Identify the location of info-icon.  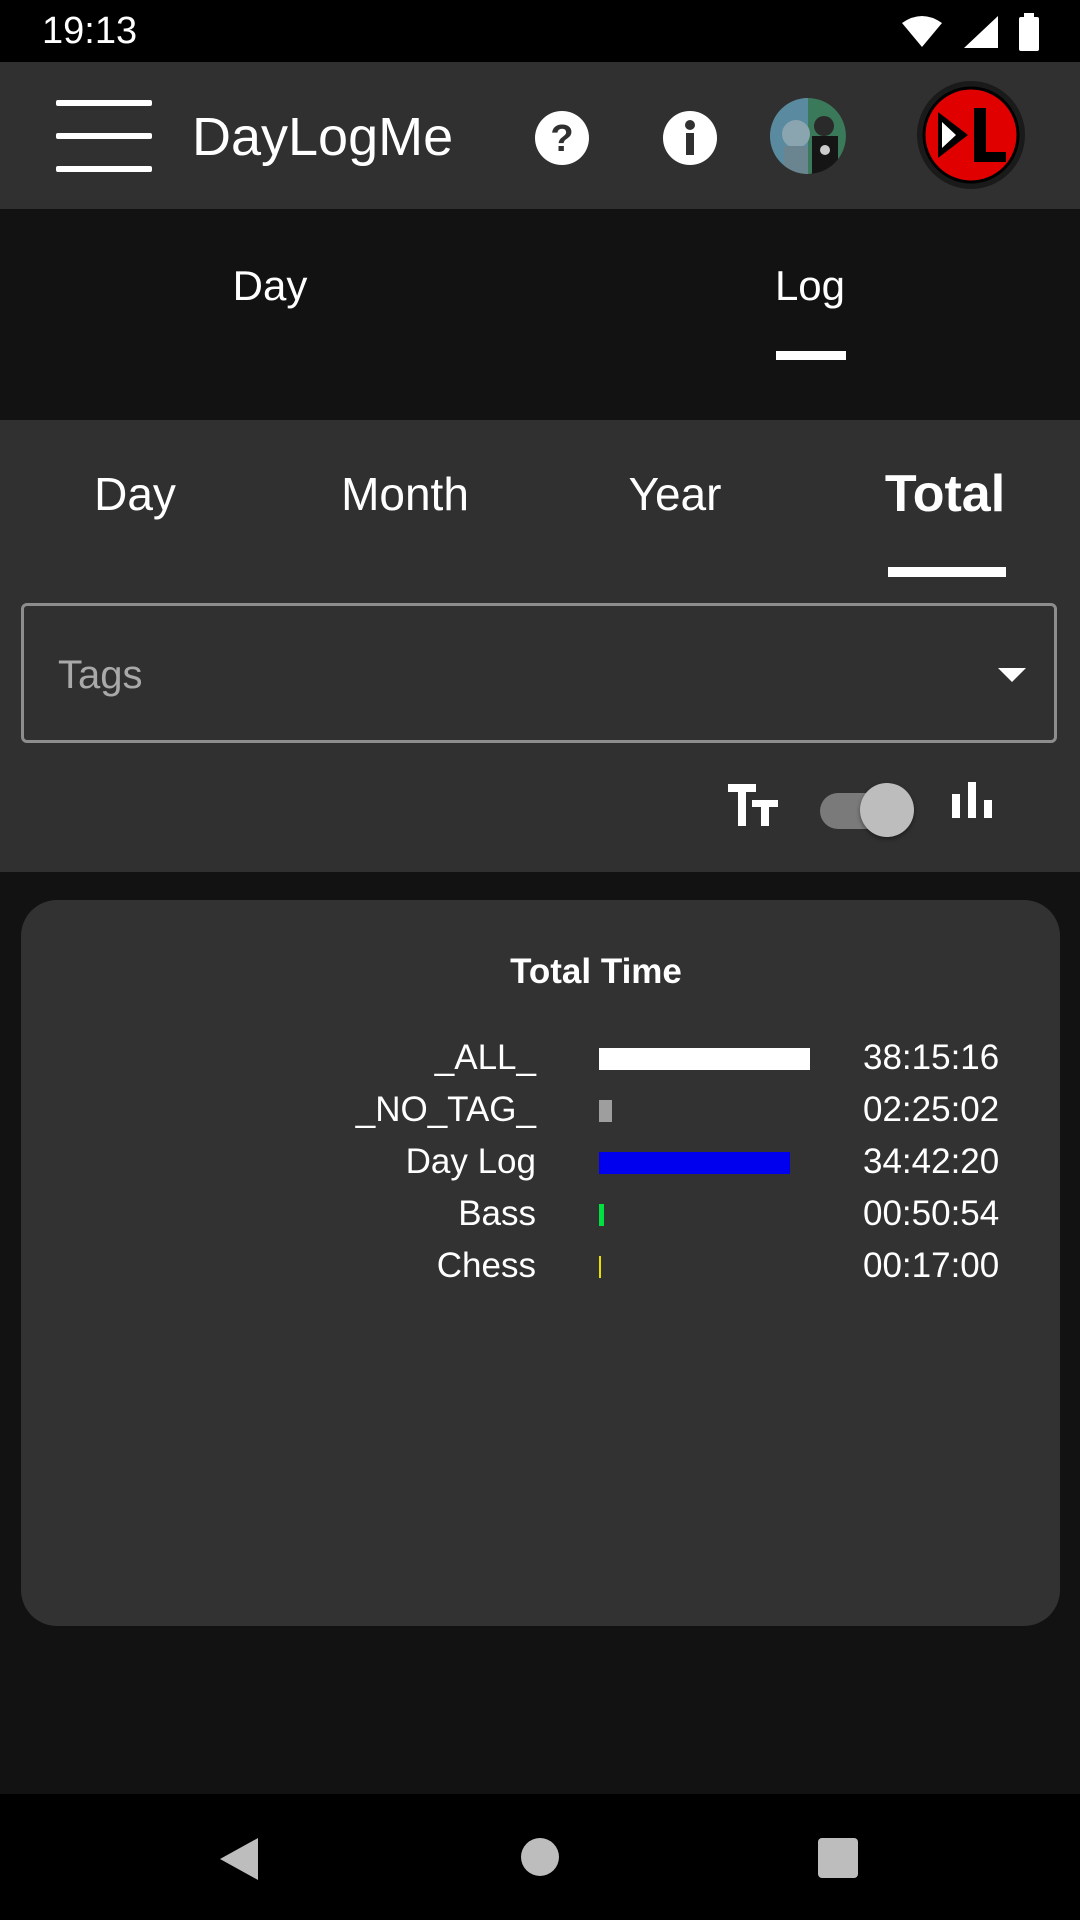
(690, 138).